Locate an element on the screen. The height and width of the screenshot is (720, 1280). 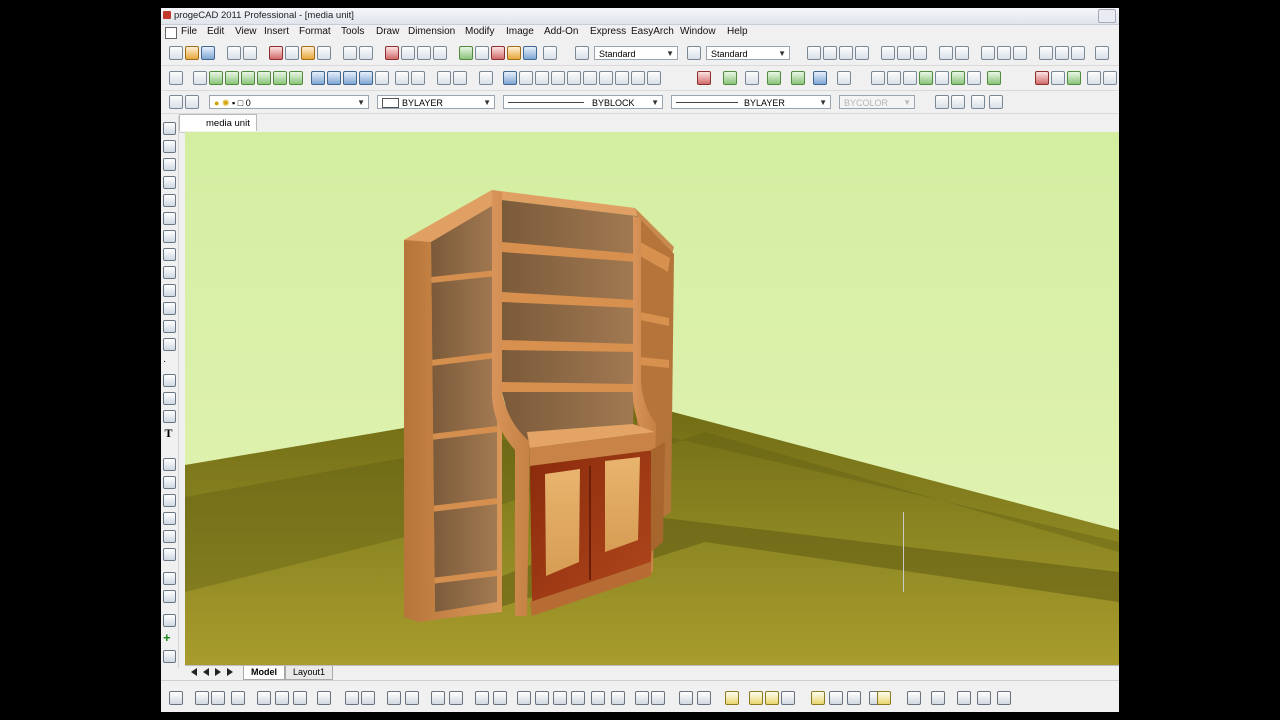
ucs-origin-icon is located at coordinates (558, 78).